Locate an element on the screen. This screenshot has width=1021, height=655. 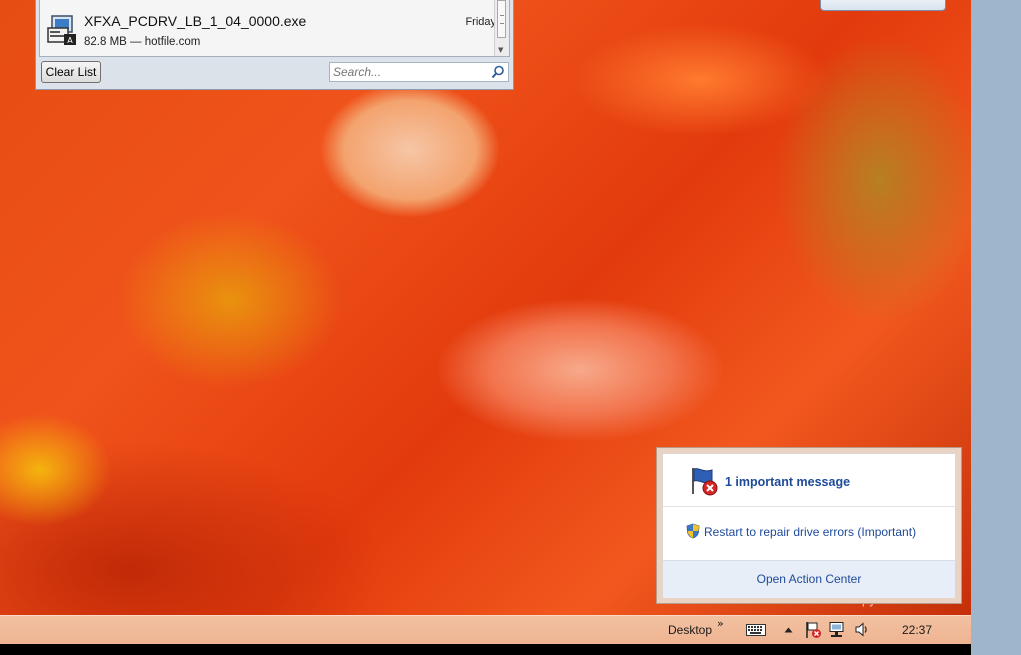
search-icon is located at coordinates (498, 72).